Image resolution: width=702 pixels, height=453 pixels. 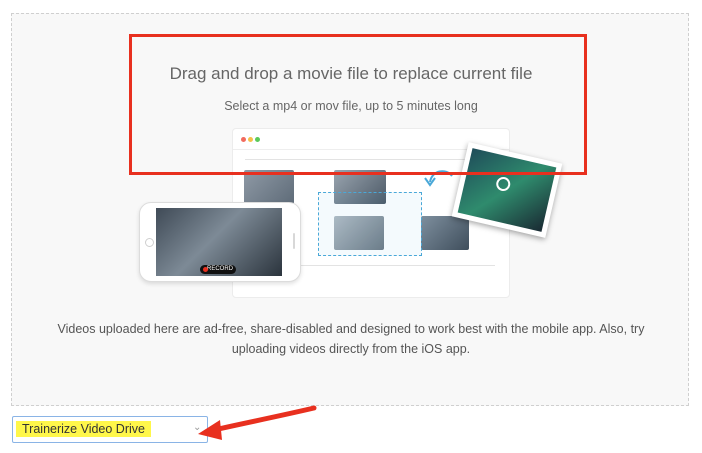 I want to click on video-source-select: Trainerize Video Drive ⌄, so click(x=110, y=429).